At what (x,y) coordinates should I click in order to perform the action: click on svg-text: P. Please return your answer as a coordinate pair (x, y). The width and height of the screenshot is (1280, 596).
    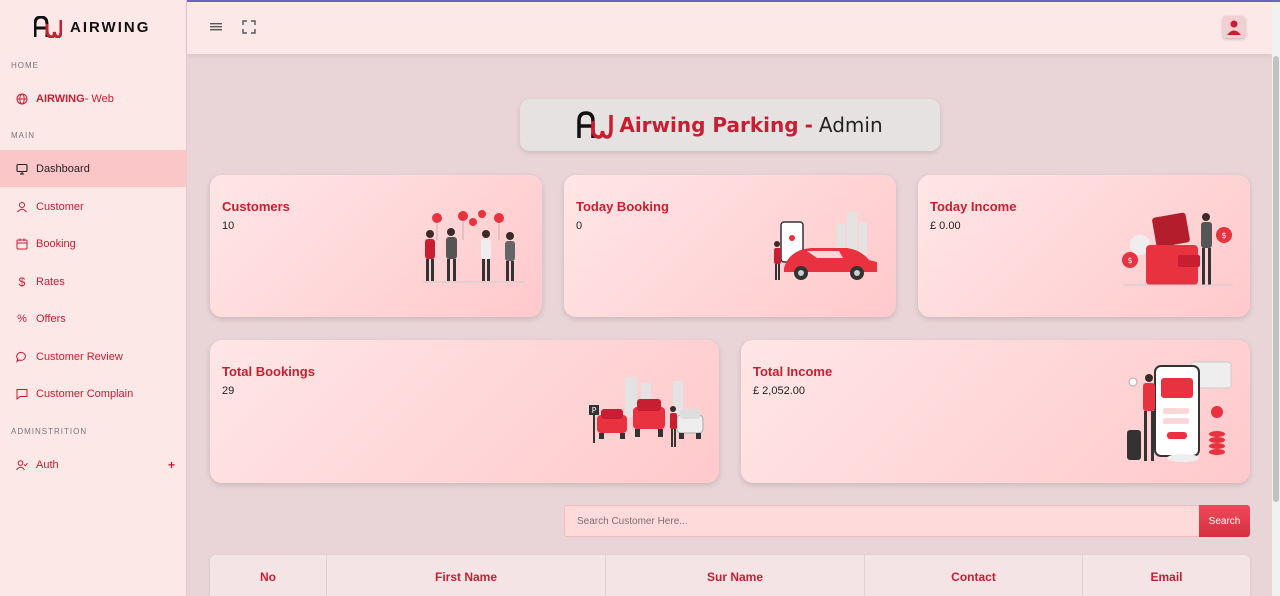
    Looking at the image, I should click on (594, 410).